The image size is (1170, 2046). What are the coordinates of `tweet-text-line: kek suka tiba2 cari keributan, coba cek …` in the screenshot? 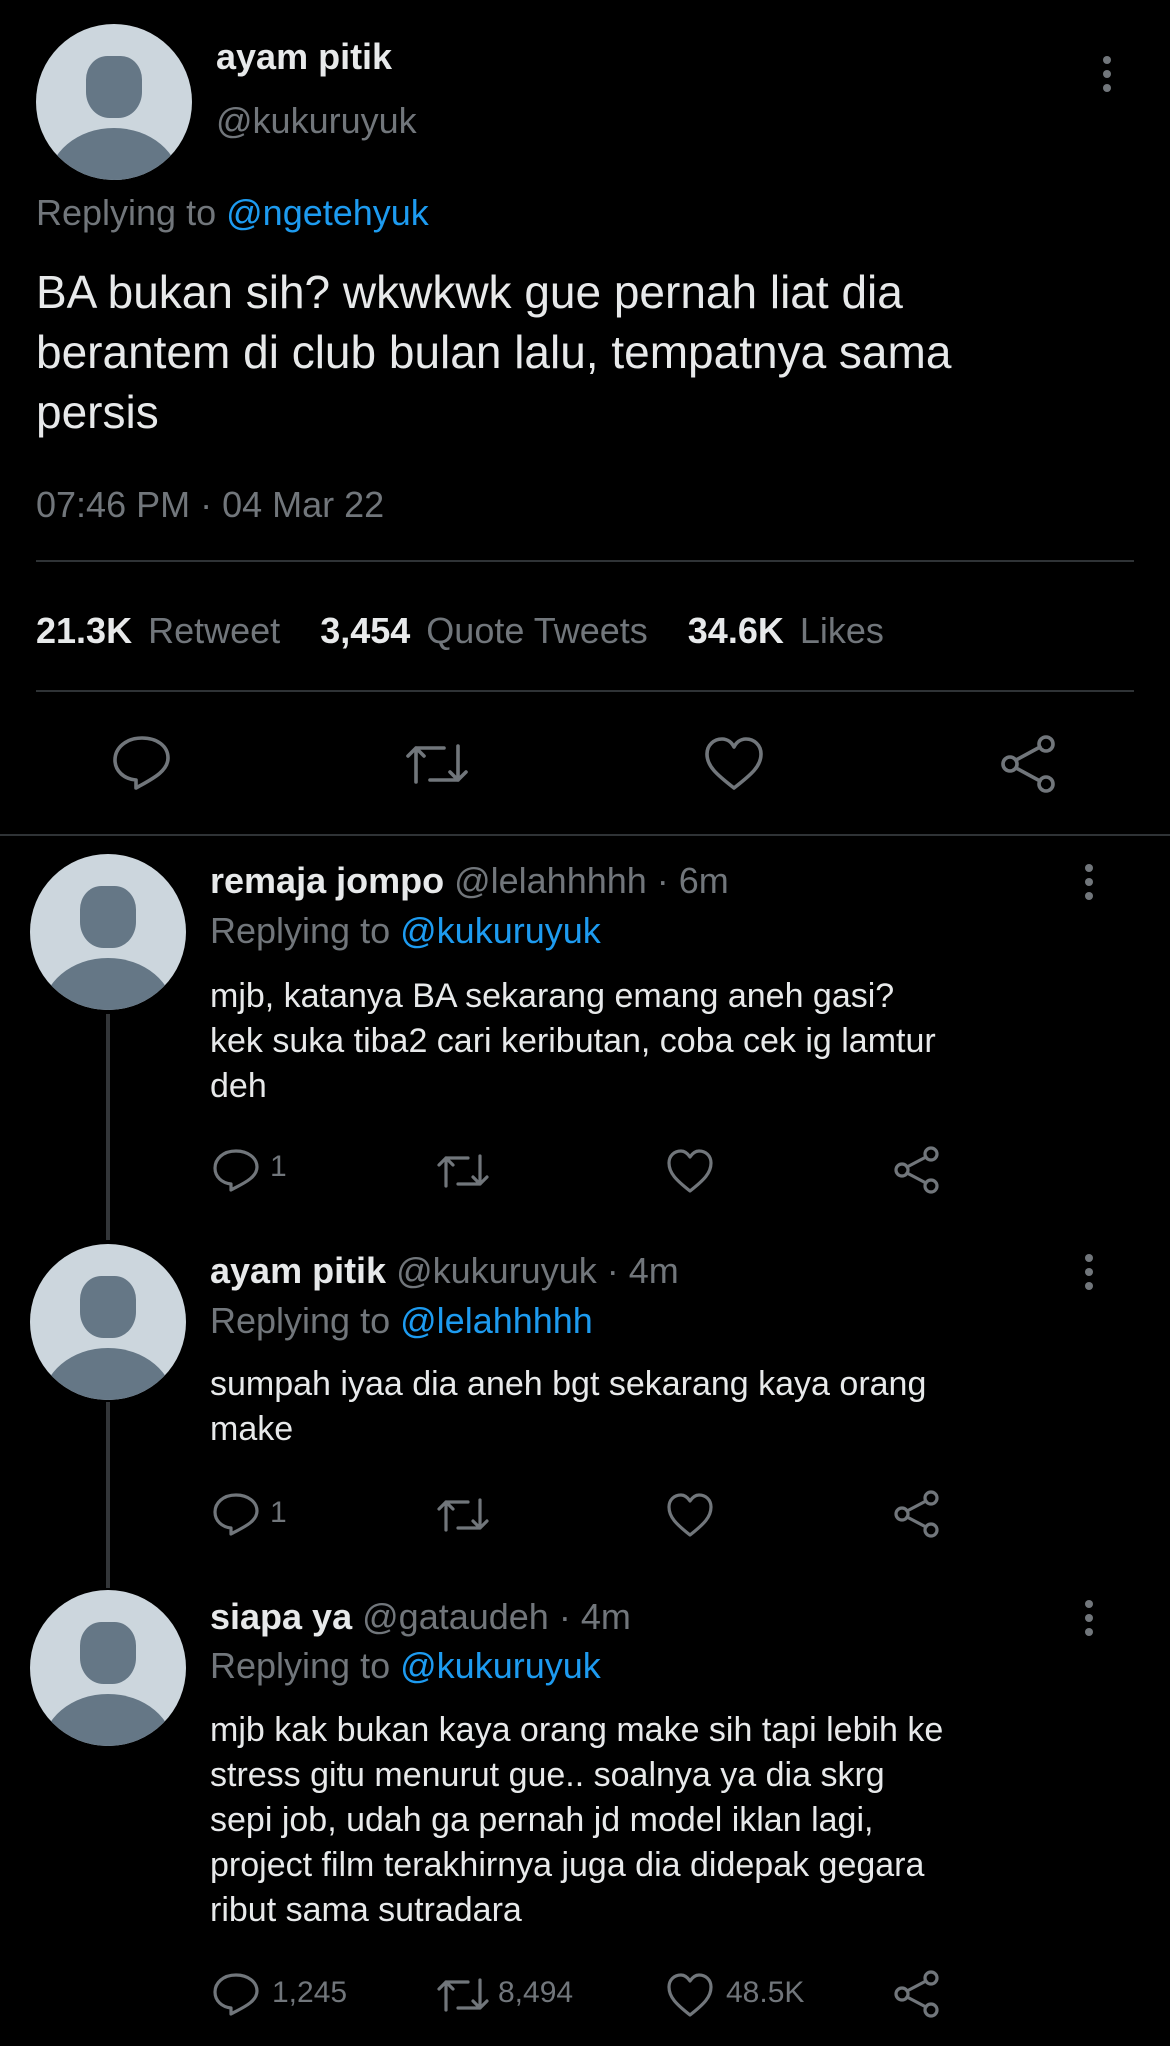 It's located at (573, 1041).